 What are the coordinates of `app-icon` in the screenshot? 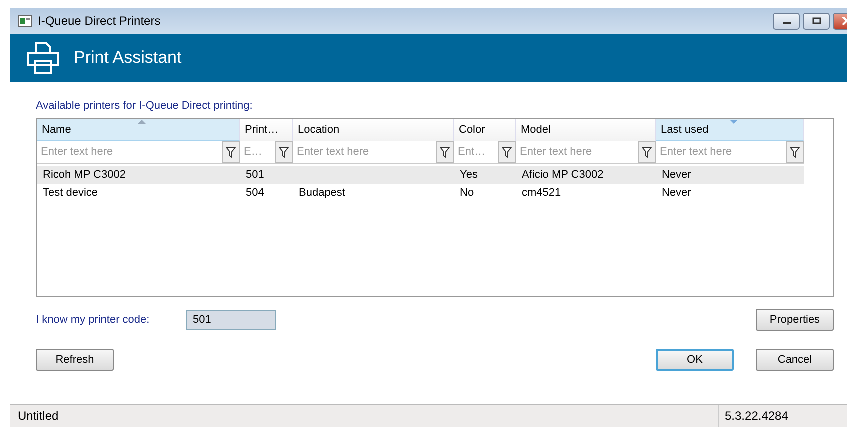 It's located at (25, 21).